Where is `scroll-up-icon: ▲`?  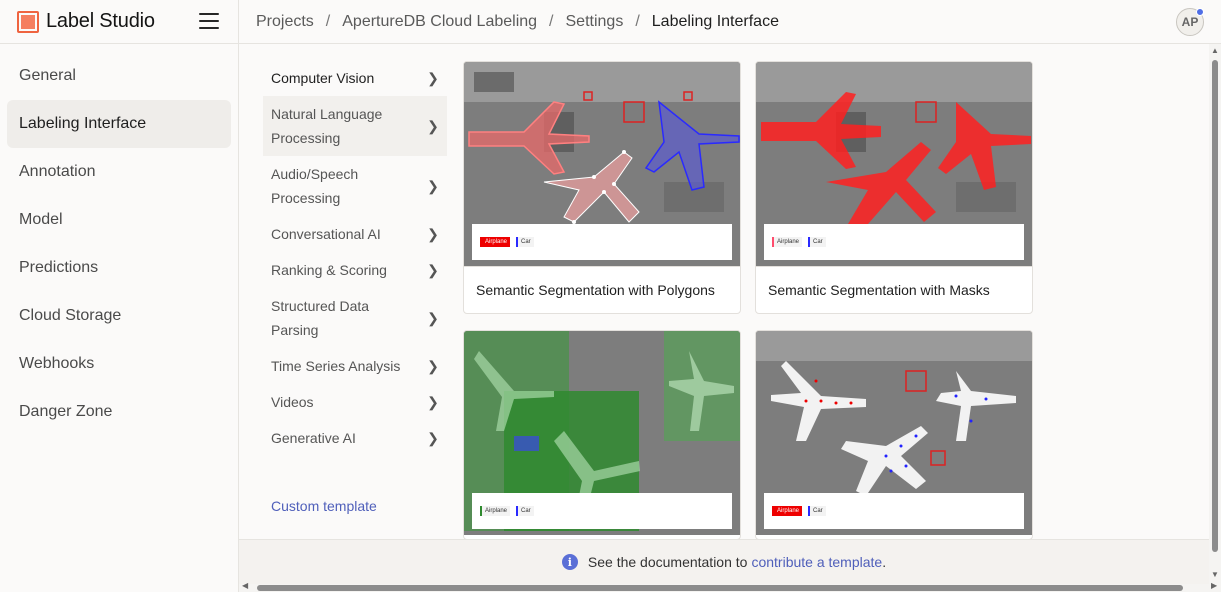
scroll-up-icon: ▲ is located at coordinates (1215, 50).